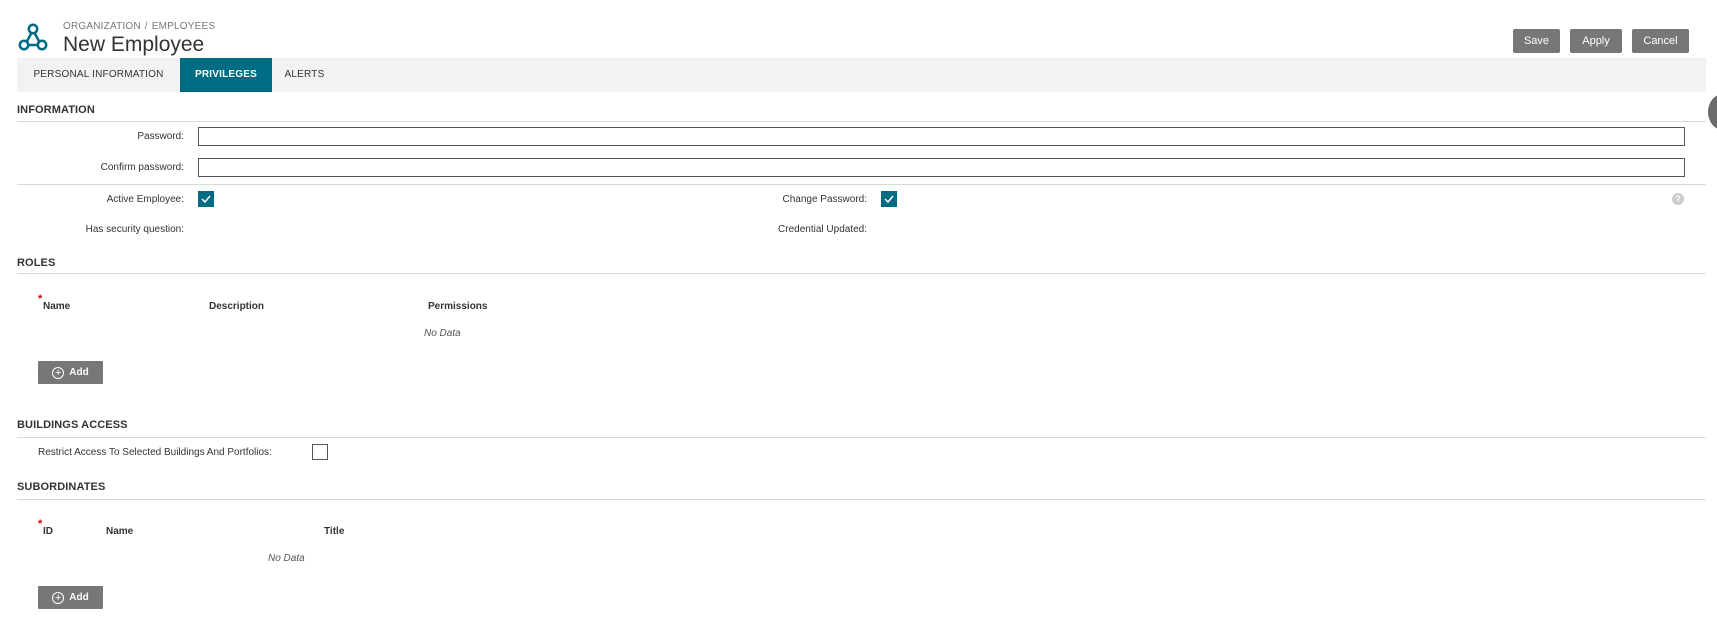 Image resolution: width=1717 pixels, height=625 pixels. Describe the element at coordinates (61, 487) in the screenshot. I see `subordinates-section-title: SUBORDINATES` at that location.